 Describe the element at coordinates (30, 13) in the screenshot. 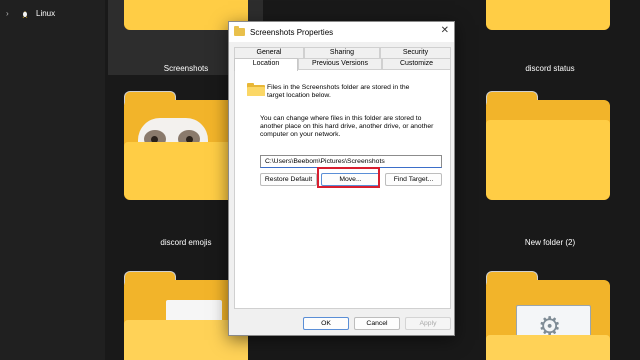

I see `nav-item-linux: › Linux` at that location.